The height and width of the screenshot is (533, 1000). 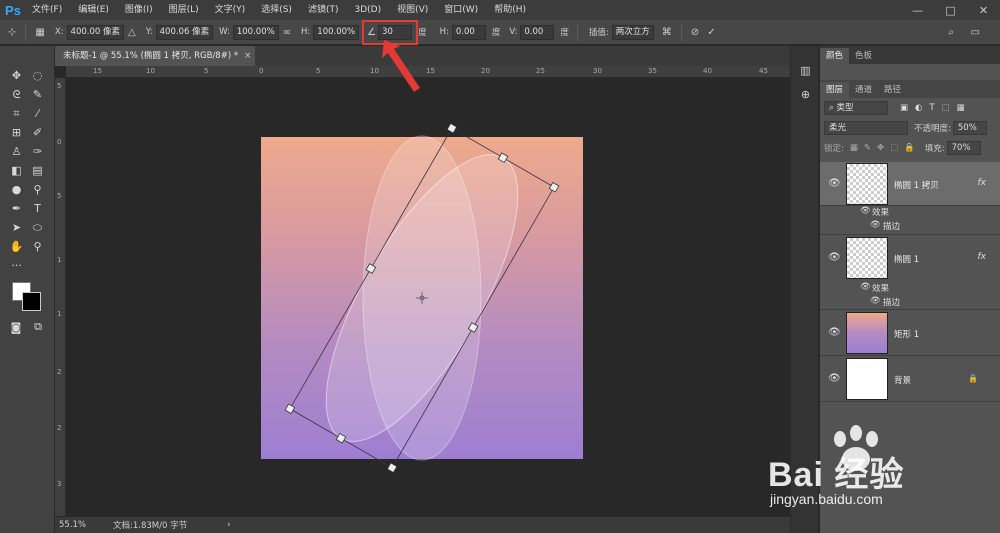 I want to click on layer-row-ellipse: 👁 椭圆 1 fx, so click(x=910, y=258).